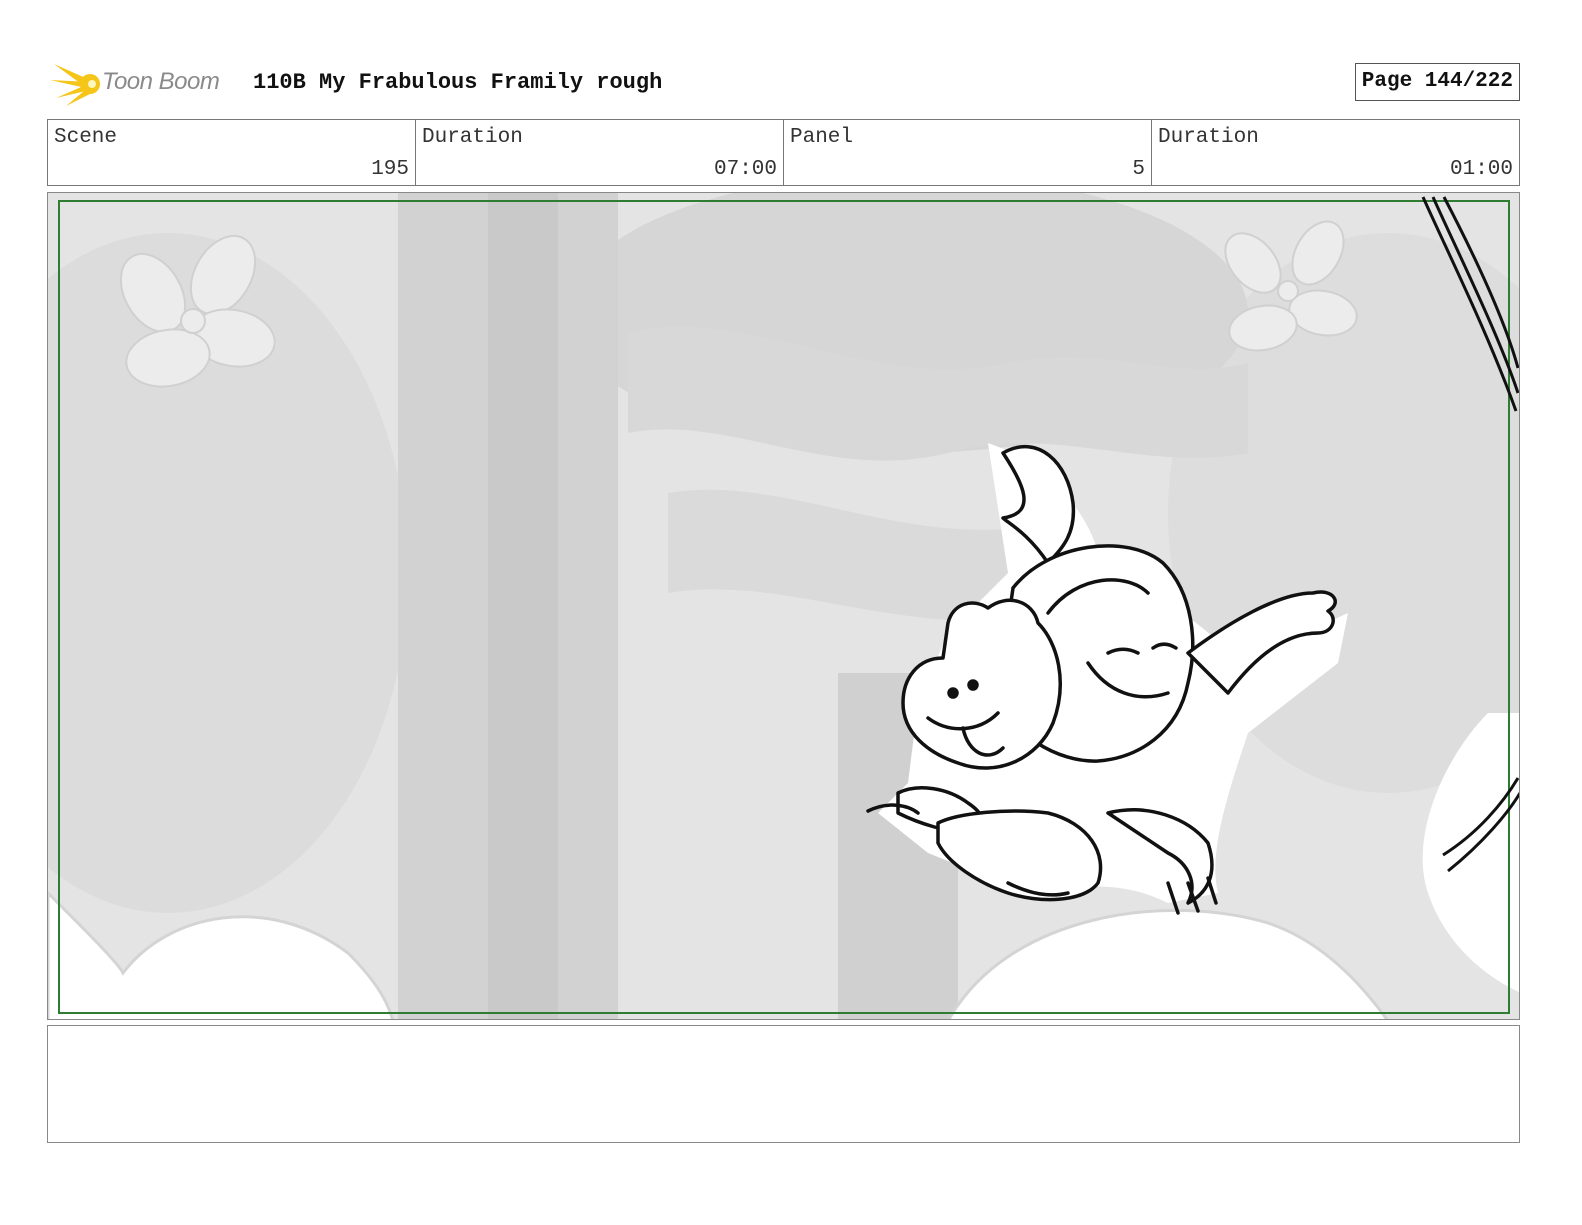 Image resolution: width=1582 pixels, height=1225 pixels. What do you see at coordinates (783, 1084) in the screenshot?
I see `panel-notes-box` at bounding box center [783, 1084].